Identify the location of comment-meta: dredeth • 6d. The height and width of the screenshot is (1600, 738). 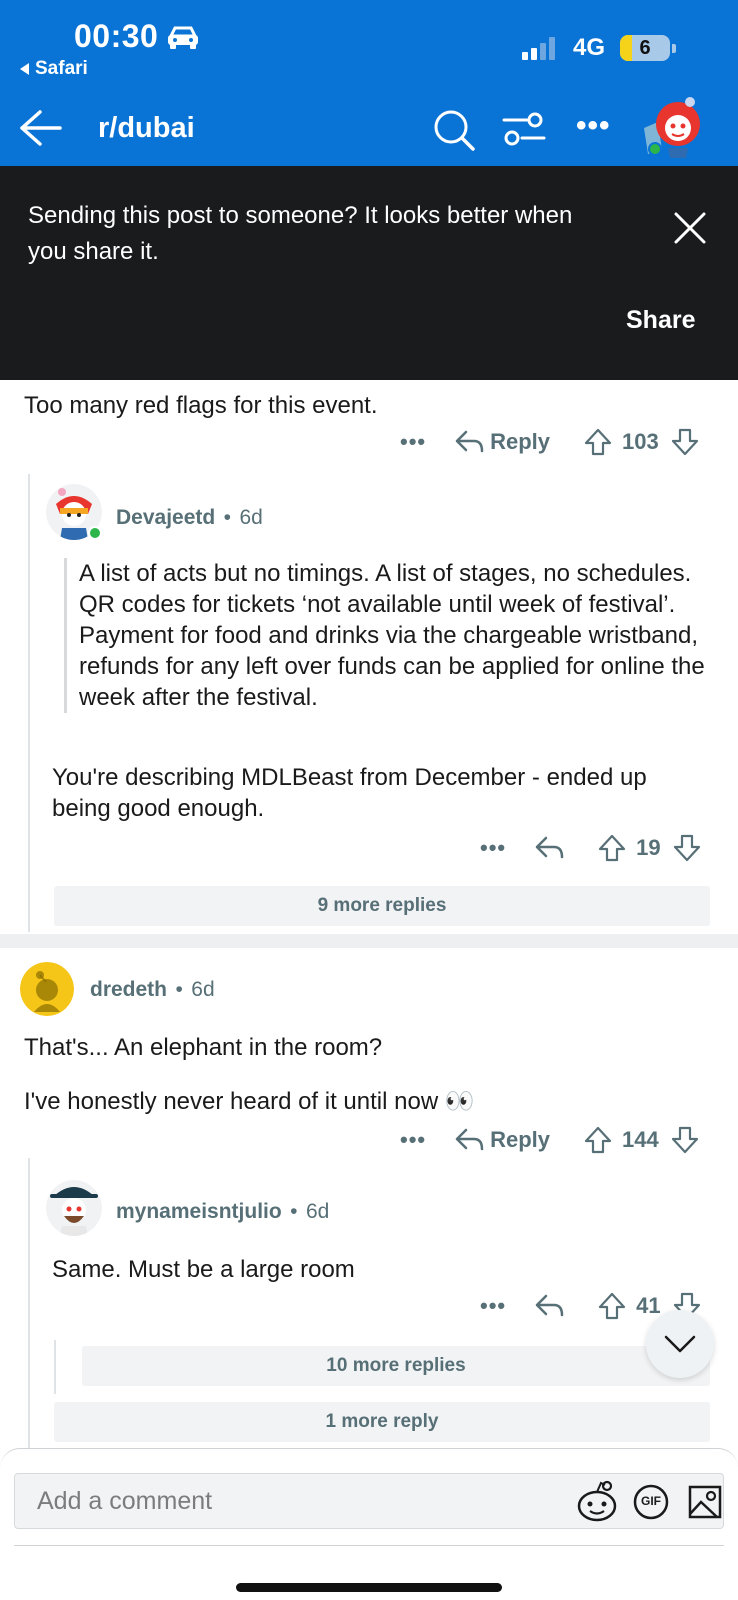
(152, 990).